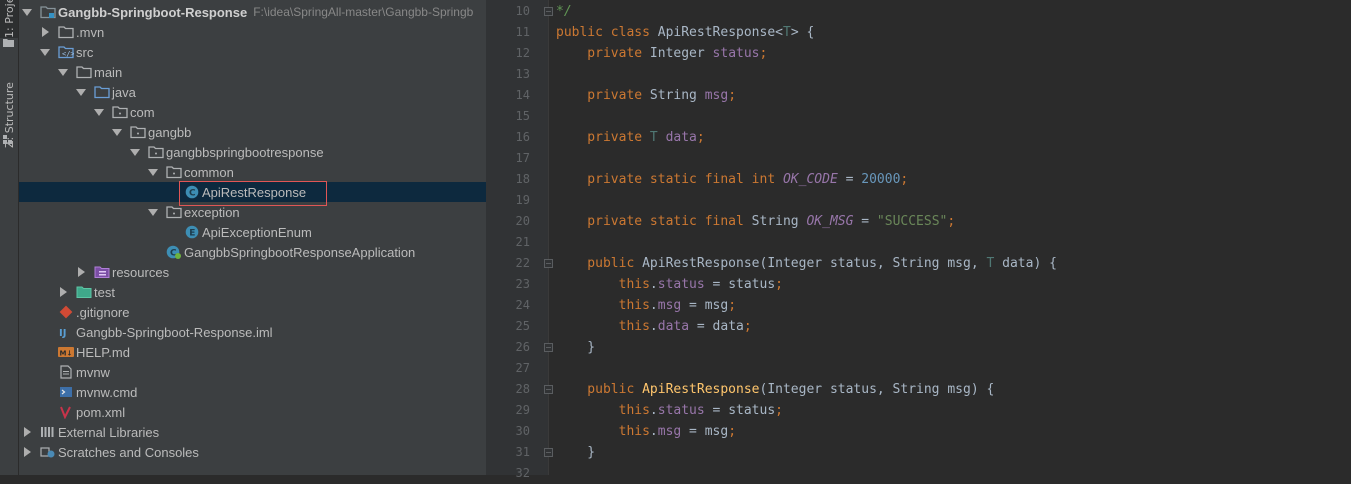  I want to click on code-line: private String msg;, so click(646, 95).